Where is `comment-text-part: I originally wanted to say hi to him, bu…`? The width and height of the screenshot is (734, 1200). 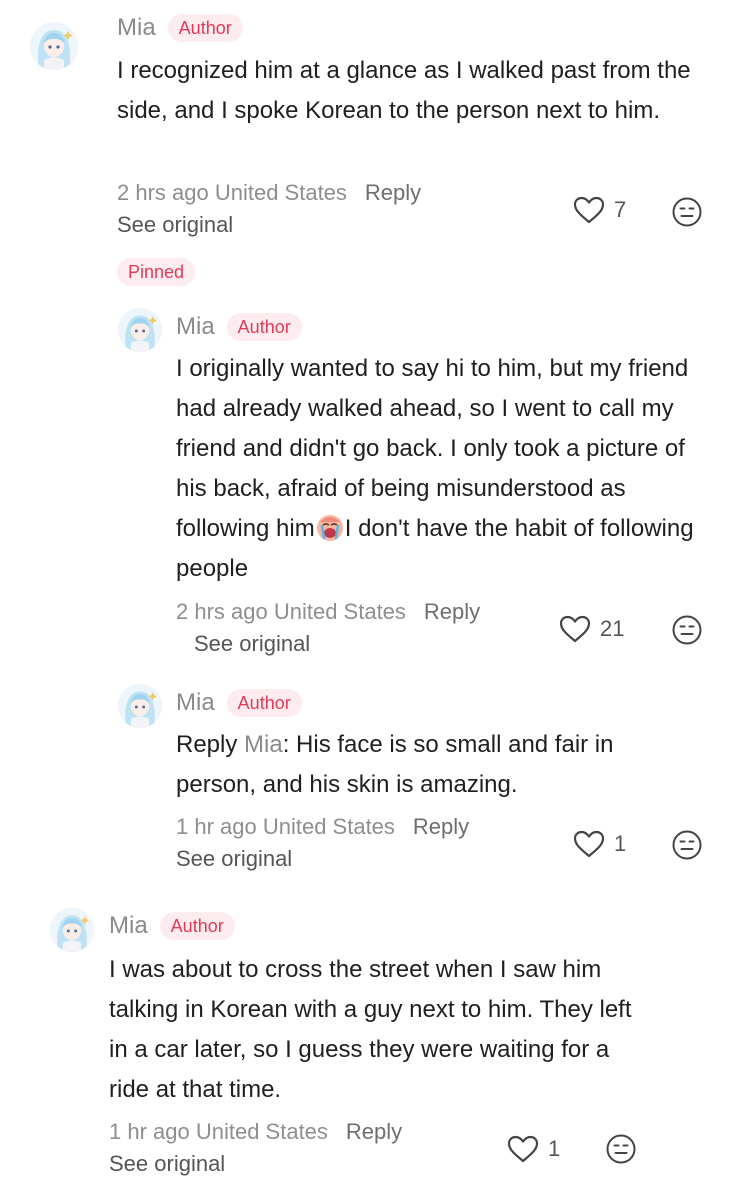 comment-text-part: I originally wanted to say hi to him, bu… is located at coordinates (432, 448).